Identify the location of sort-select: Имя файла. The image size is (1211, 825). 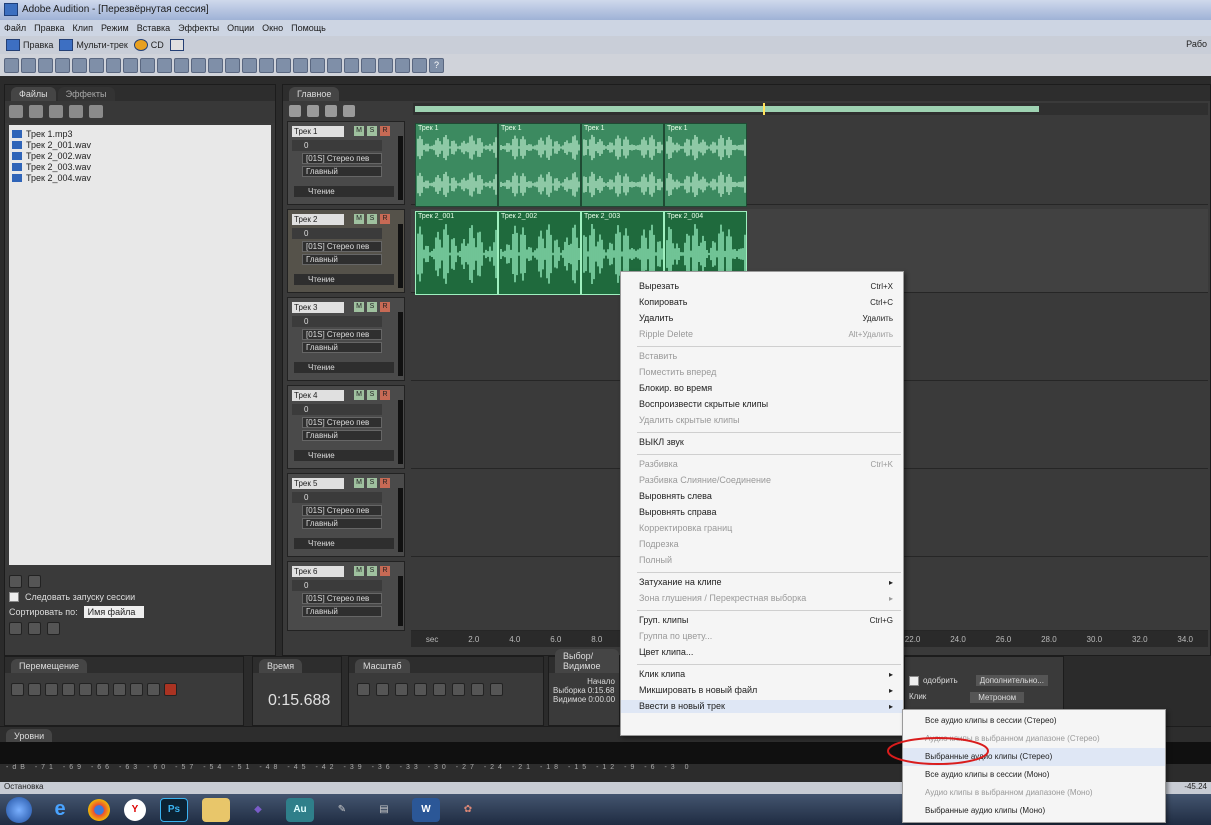
(113, 612).